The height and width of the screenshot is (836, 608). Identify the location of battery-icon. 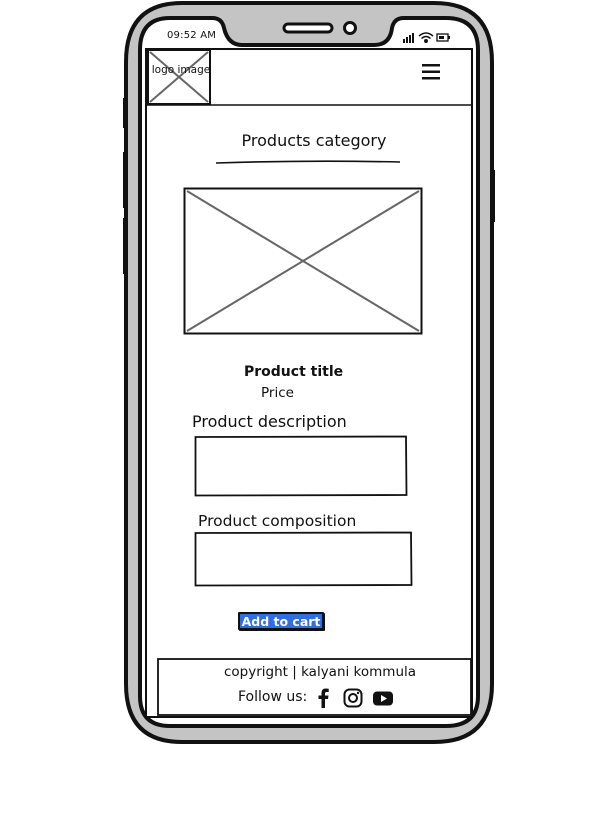
(443, 37).